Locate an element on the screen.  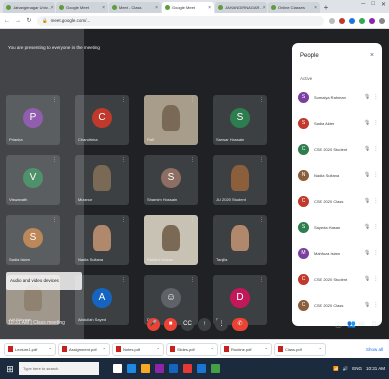
download-item: Routine.pdf ⌃ is located at coordinates (246, 349).